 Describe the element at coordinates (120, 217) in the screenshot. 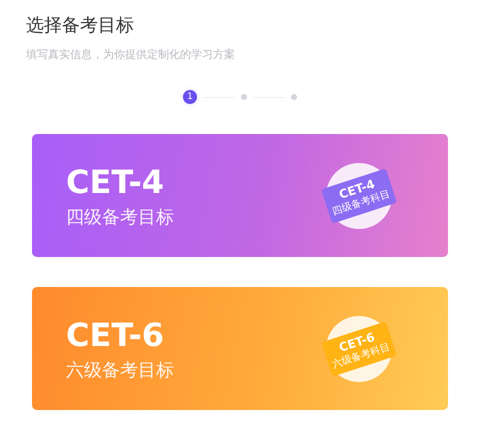

I see `card-subtitle: 四级备考目标` at that location.